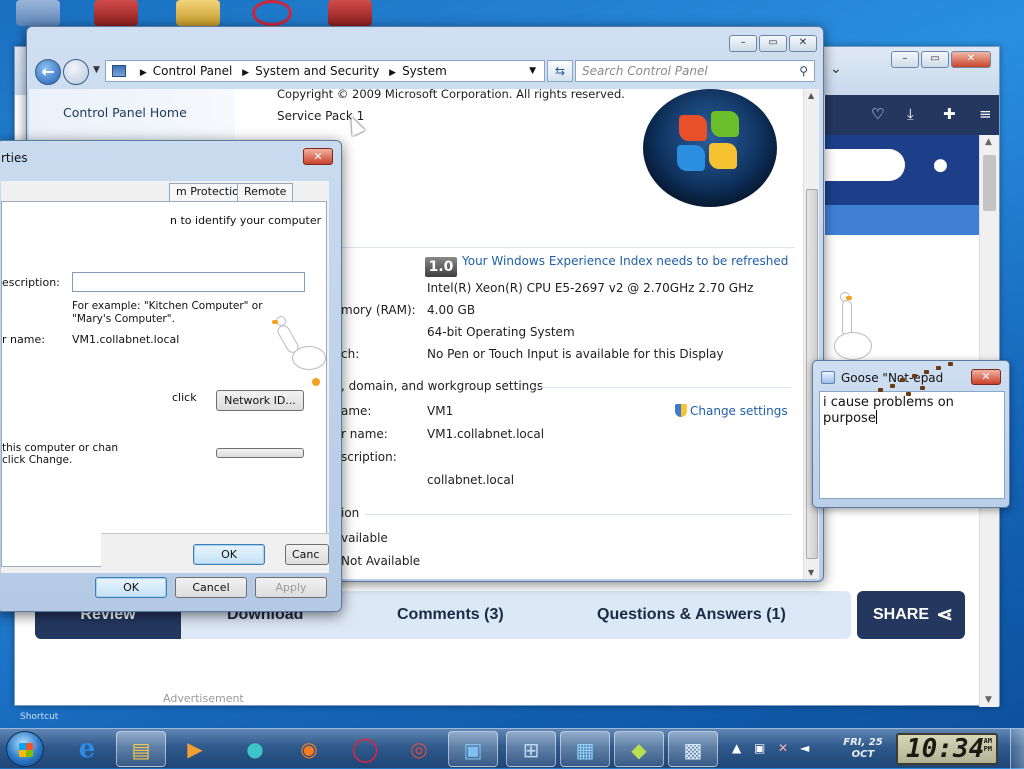  What do you see at coordinates (639, 749) in the screenshot?
I see `notepad-goose-icon: ◆` at bounding box center [639, 749].